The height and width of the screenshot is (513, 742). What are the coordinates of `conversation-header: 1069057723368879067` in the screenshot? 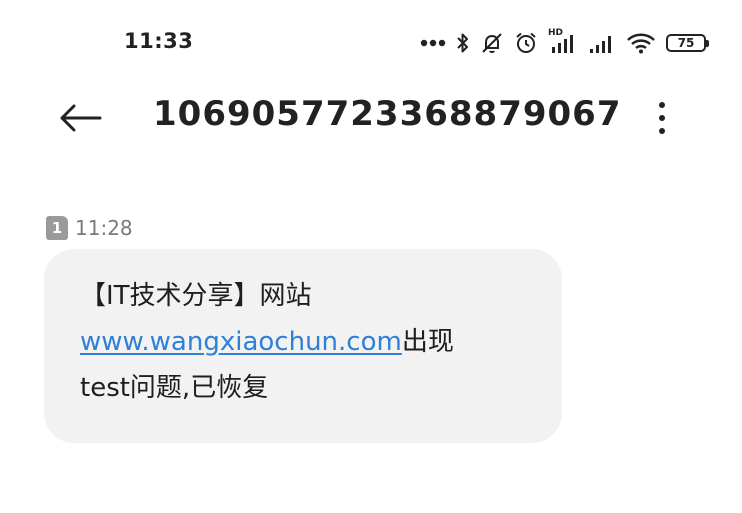 It's located at (371, 118).